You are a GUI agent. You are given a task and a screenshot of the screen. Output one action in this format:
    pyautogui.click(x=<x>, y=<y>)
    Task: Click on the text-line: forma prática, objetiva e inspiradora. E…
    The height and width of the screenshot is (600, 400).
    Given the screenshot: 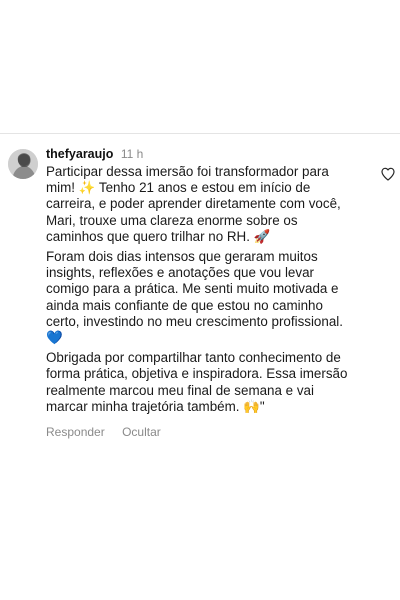 What is the action you would take?
    pyautogui.click(x=197, y=374)
    